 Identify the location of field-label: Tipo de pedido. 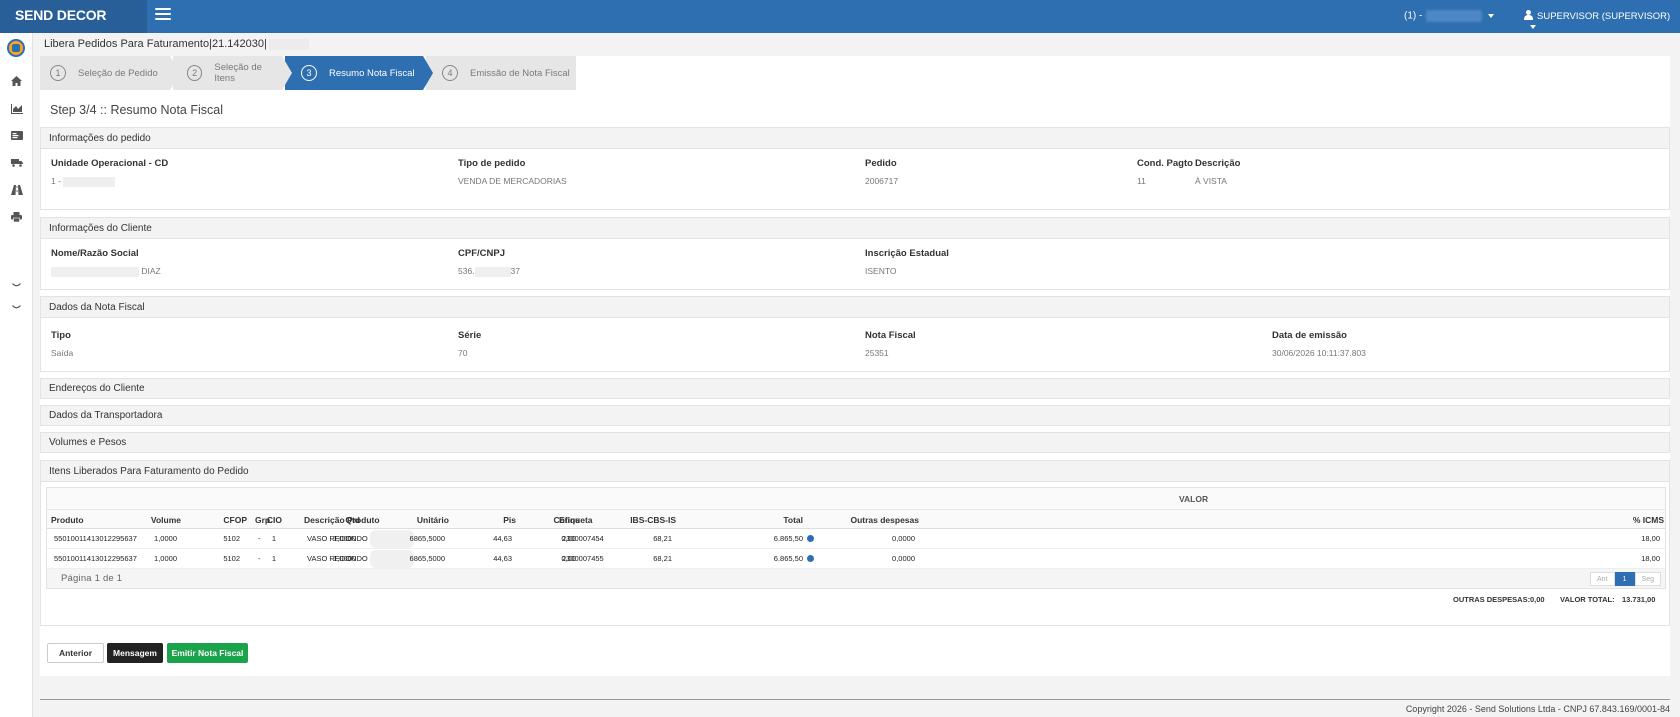
(492, 163).